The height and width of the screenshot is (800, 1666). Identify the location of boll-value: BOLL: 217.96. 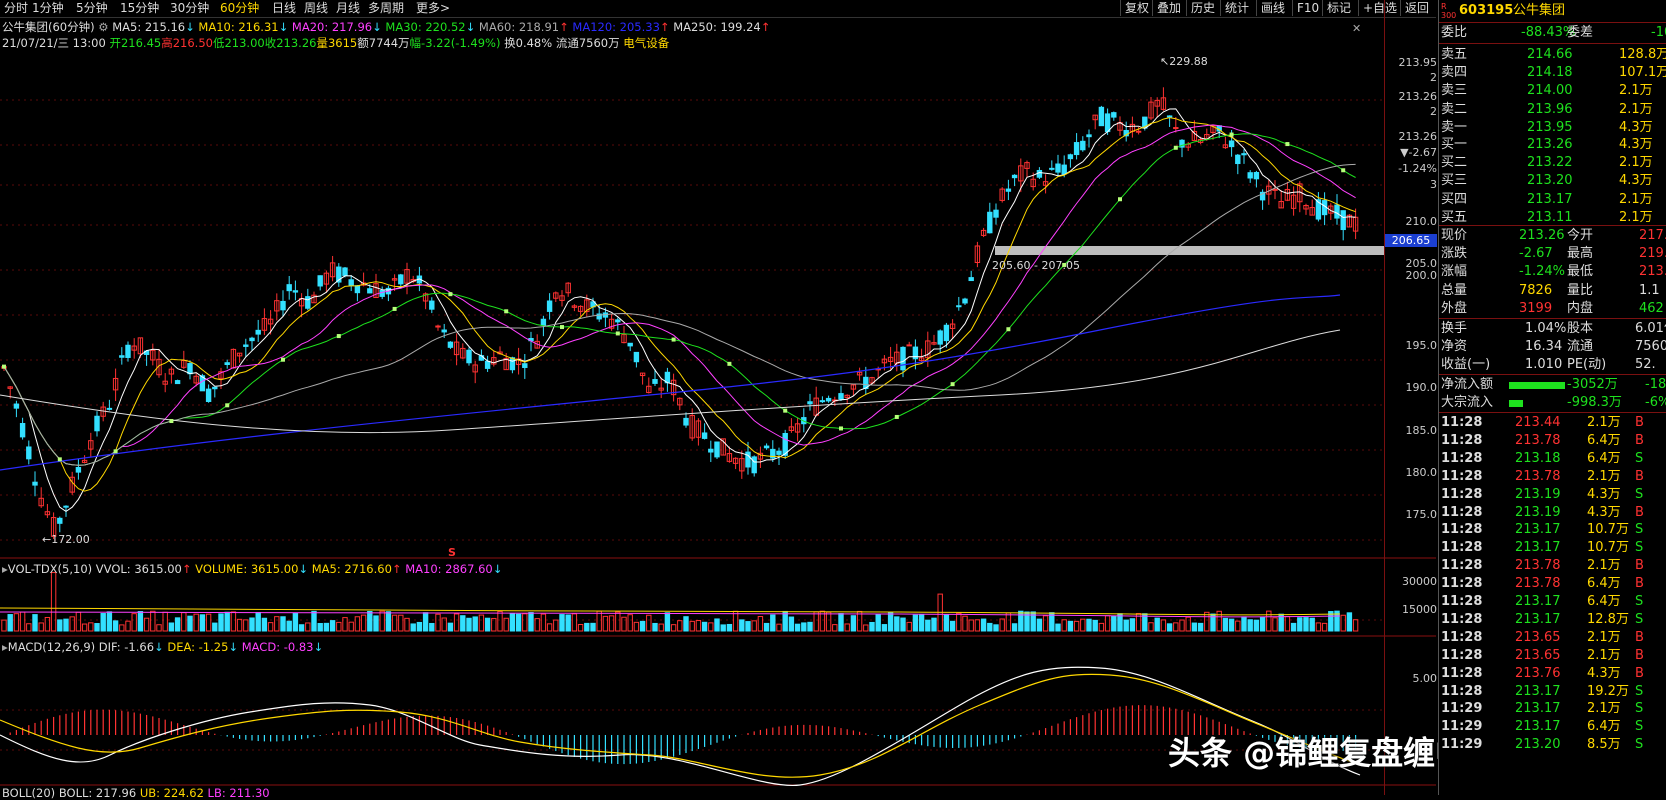
(97, 793).